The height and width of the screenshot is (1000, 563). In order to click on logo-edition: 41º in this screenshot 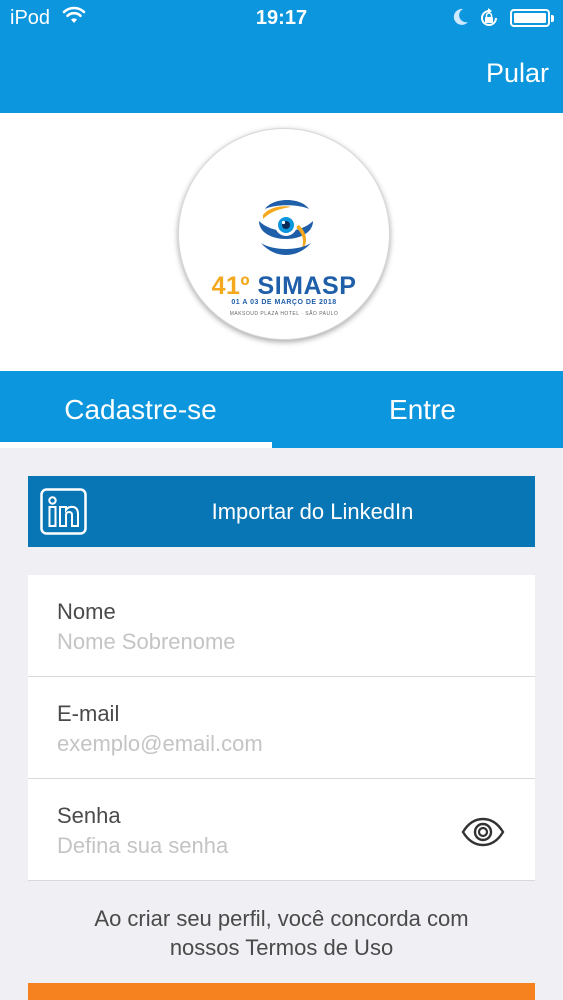, I will do `click(231, 286)`.